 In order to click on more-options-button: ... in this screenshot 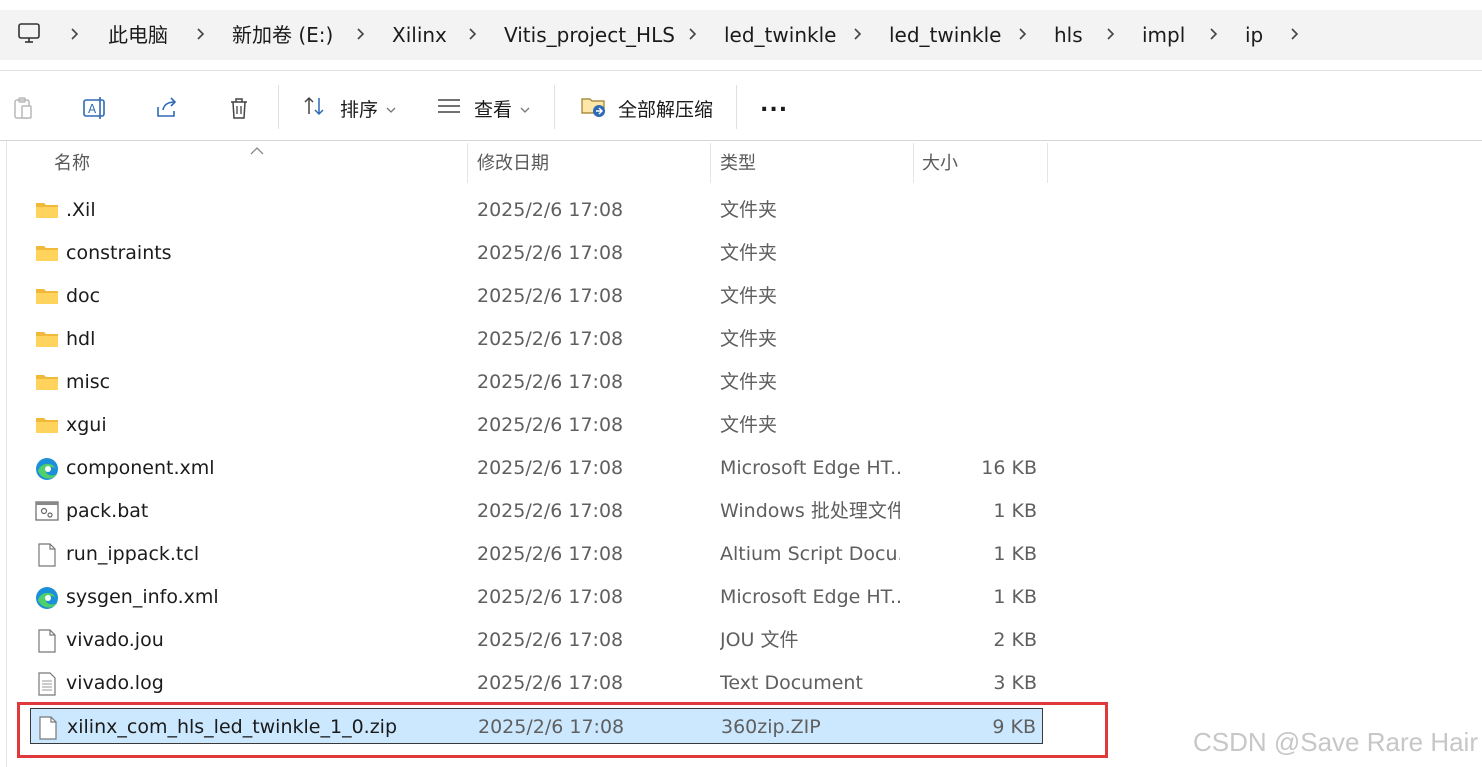, I will do `click(774, 104)`.